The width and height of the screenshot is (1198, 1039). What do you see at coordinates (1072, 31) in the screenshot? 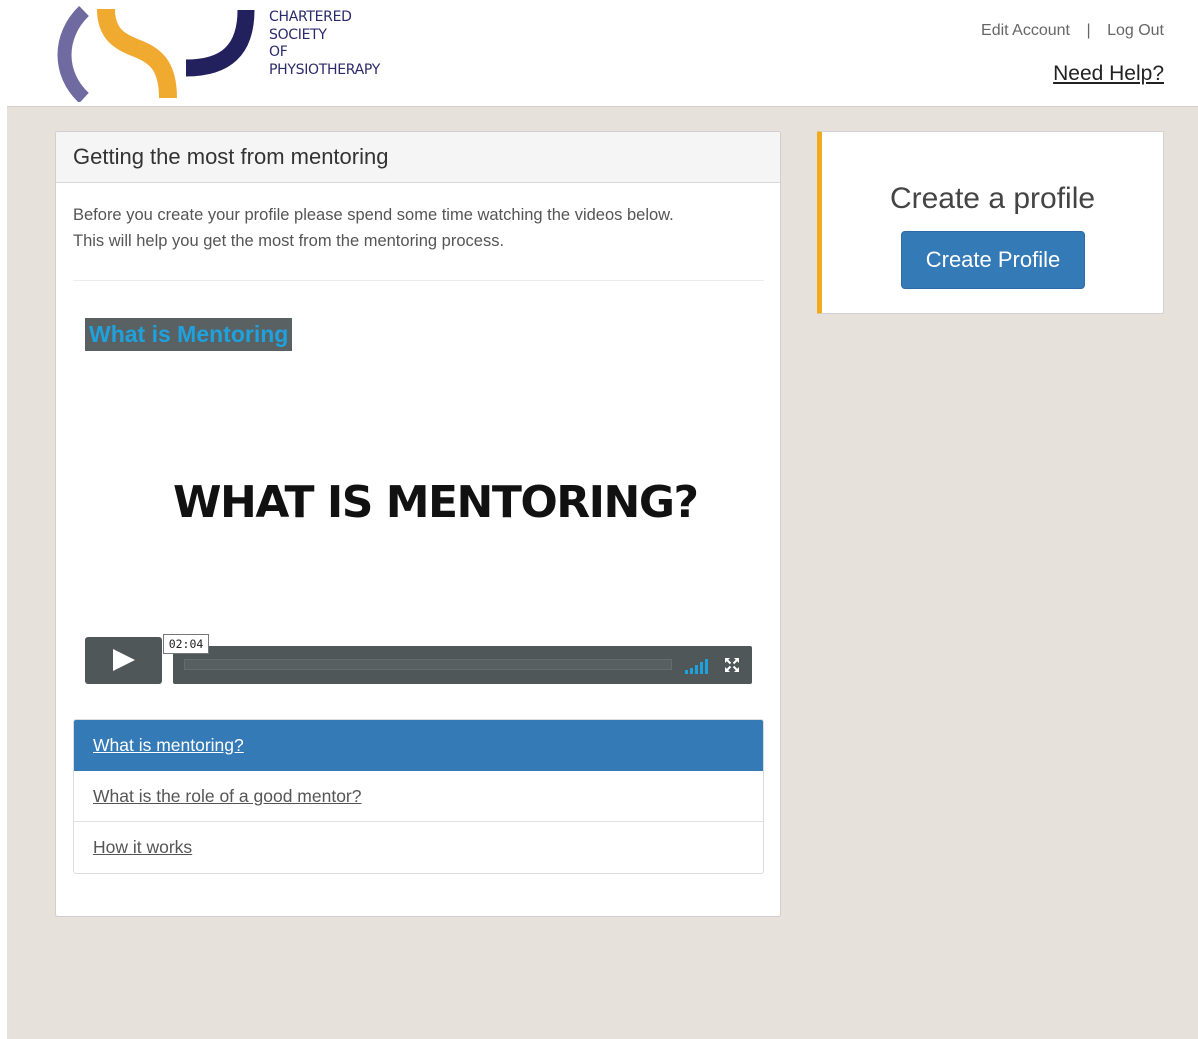
I see `account-links: Edit Account | Log Out` at bounding box center [1072, 31].